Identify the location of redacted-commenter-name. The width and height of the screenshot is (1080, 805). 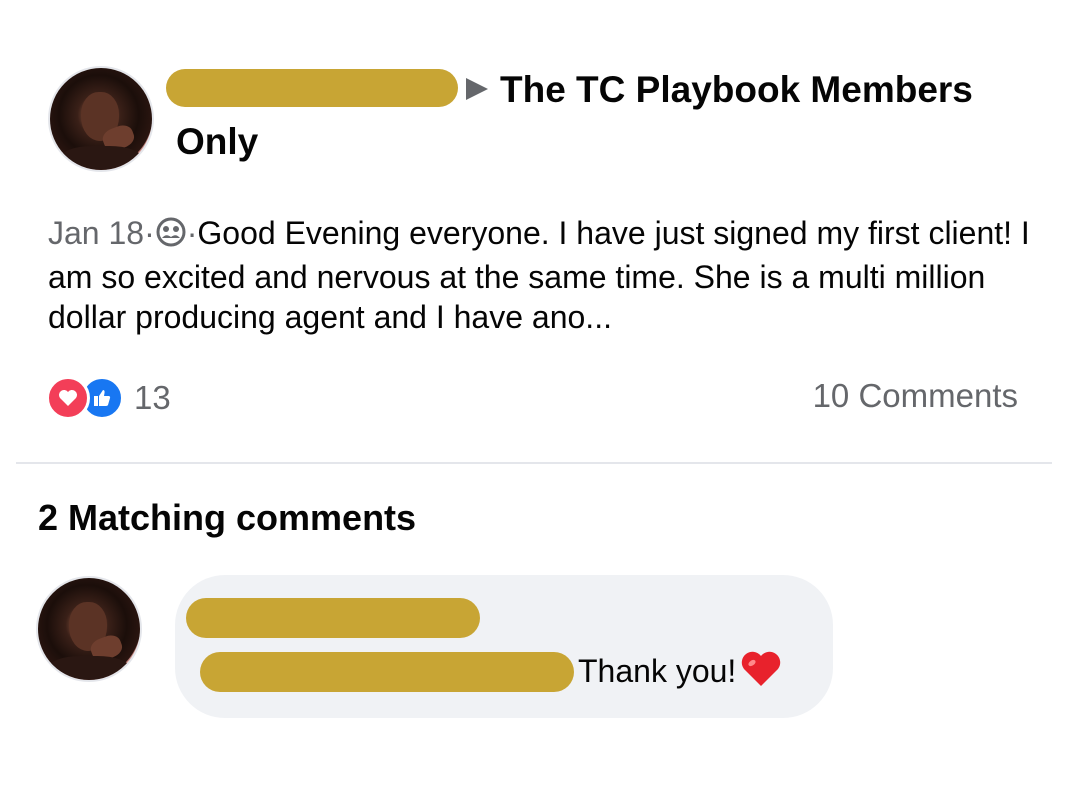
(333, 618).